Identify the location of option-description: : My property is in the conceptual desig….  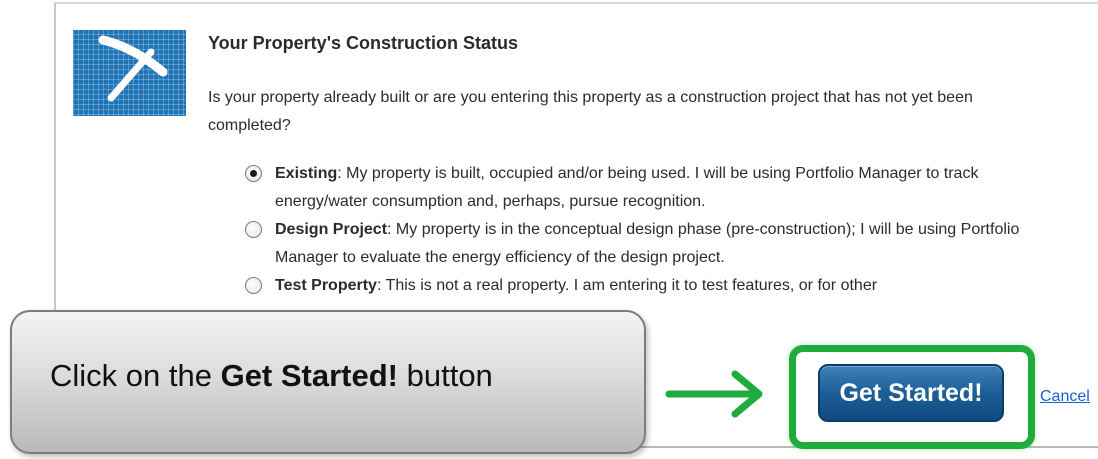
(647, 243).